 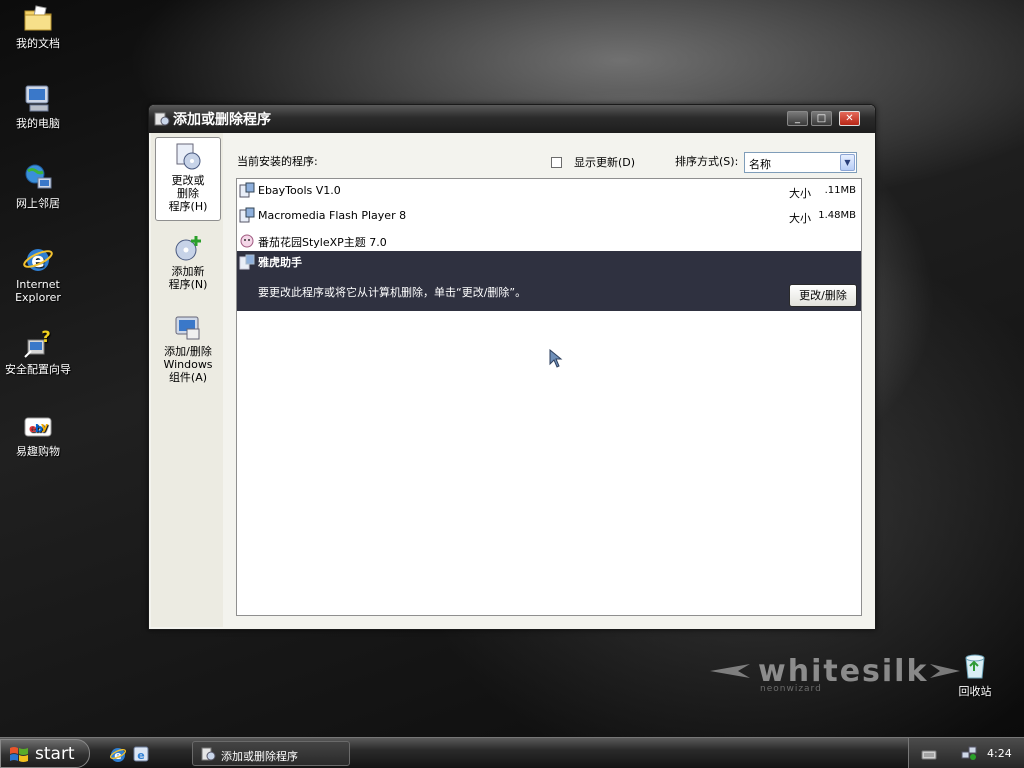 What do you see at coordinates (188, 271) in the screenshot?
I see `left-pane-label-line1: 添加新` at bounding box center [188, 271].